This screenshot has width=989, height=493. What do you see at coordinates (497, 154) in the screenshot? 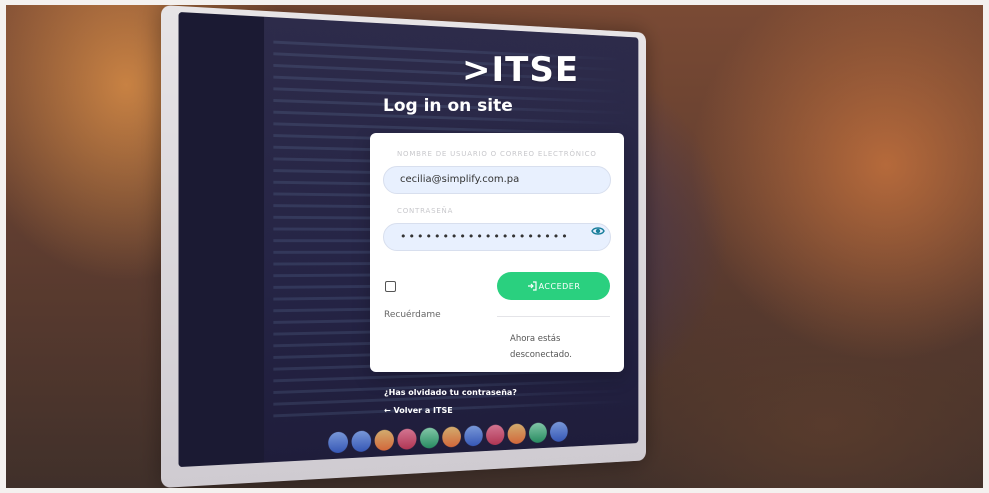
I see `username-label: NOMBRE DE USUARIO O CORREO ELECTRÓNICO` at bounding box center [497, 154].